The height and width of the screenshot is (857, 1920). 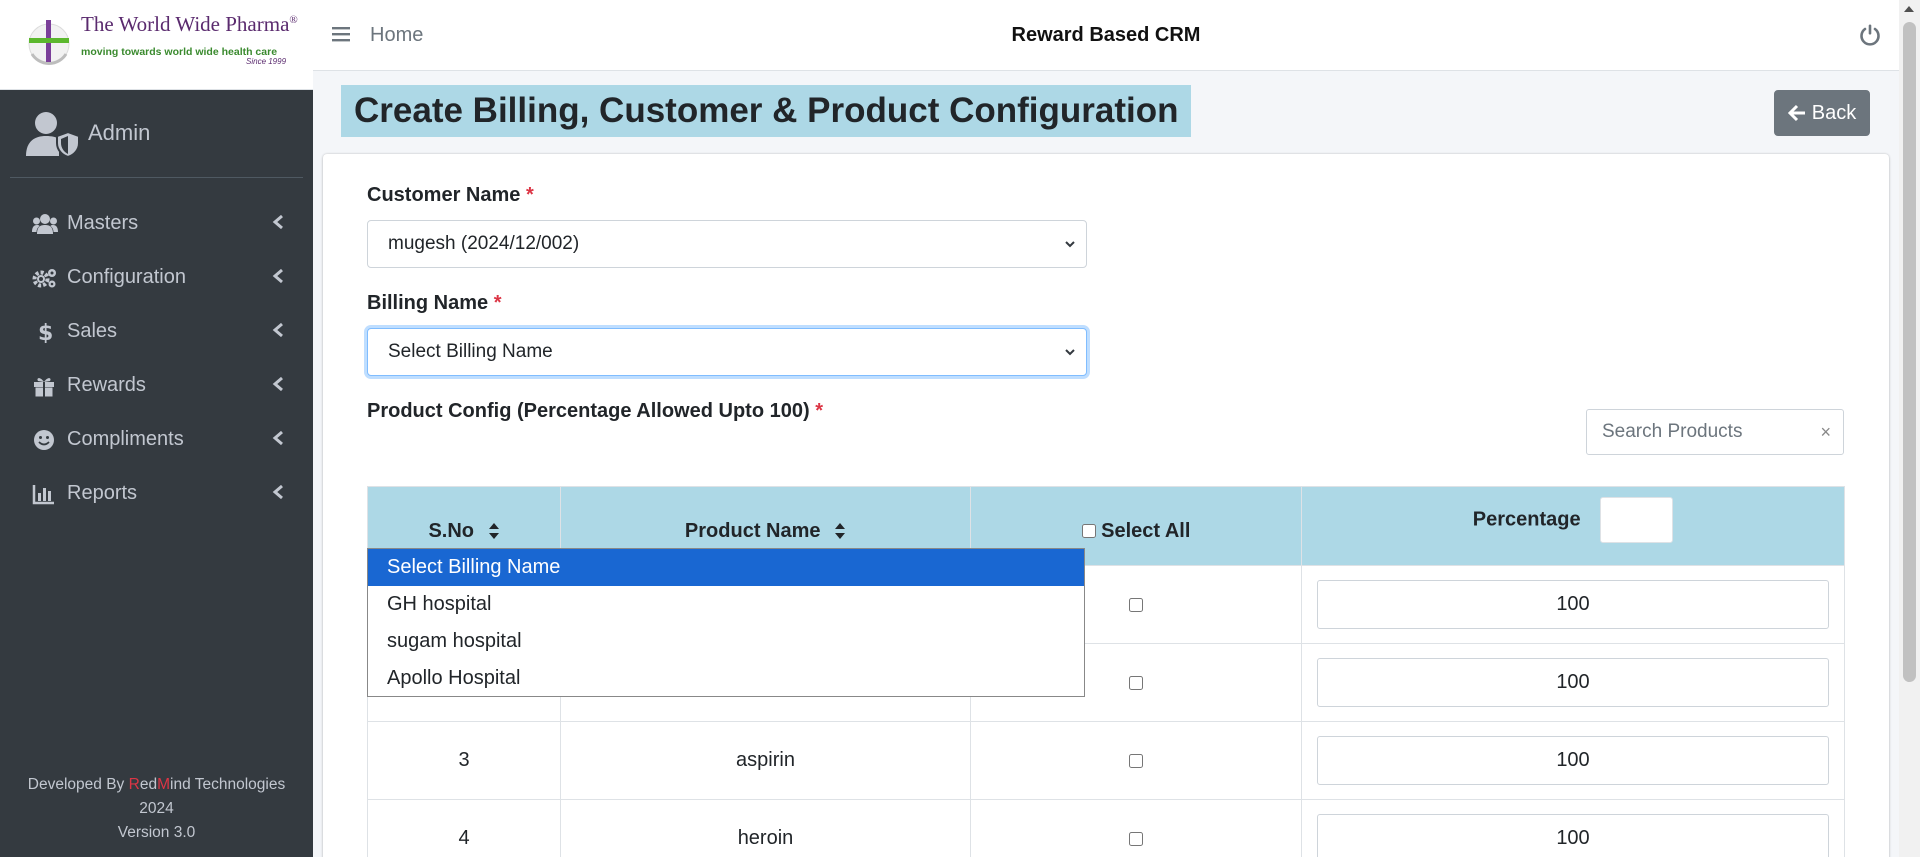 I want to click on user-panel: Admin, so click(x=156, y=134).